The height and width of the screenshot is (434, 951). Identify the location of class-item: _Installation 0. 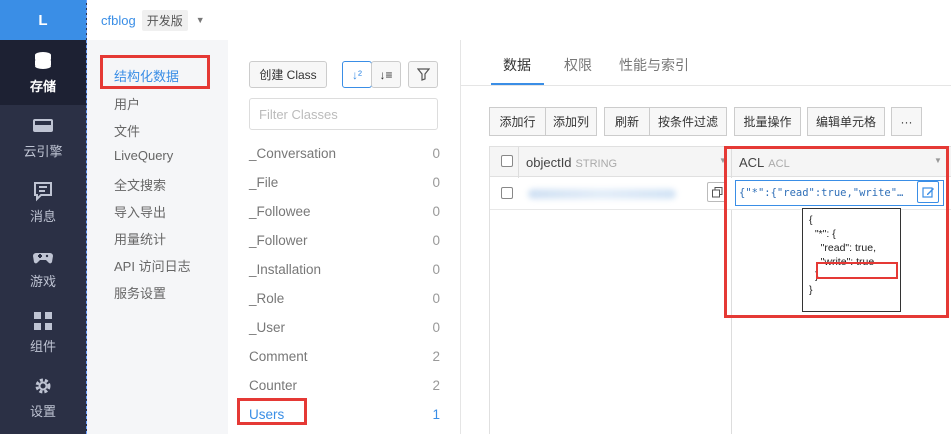
(344, 269).